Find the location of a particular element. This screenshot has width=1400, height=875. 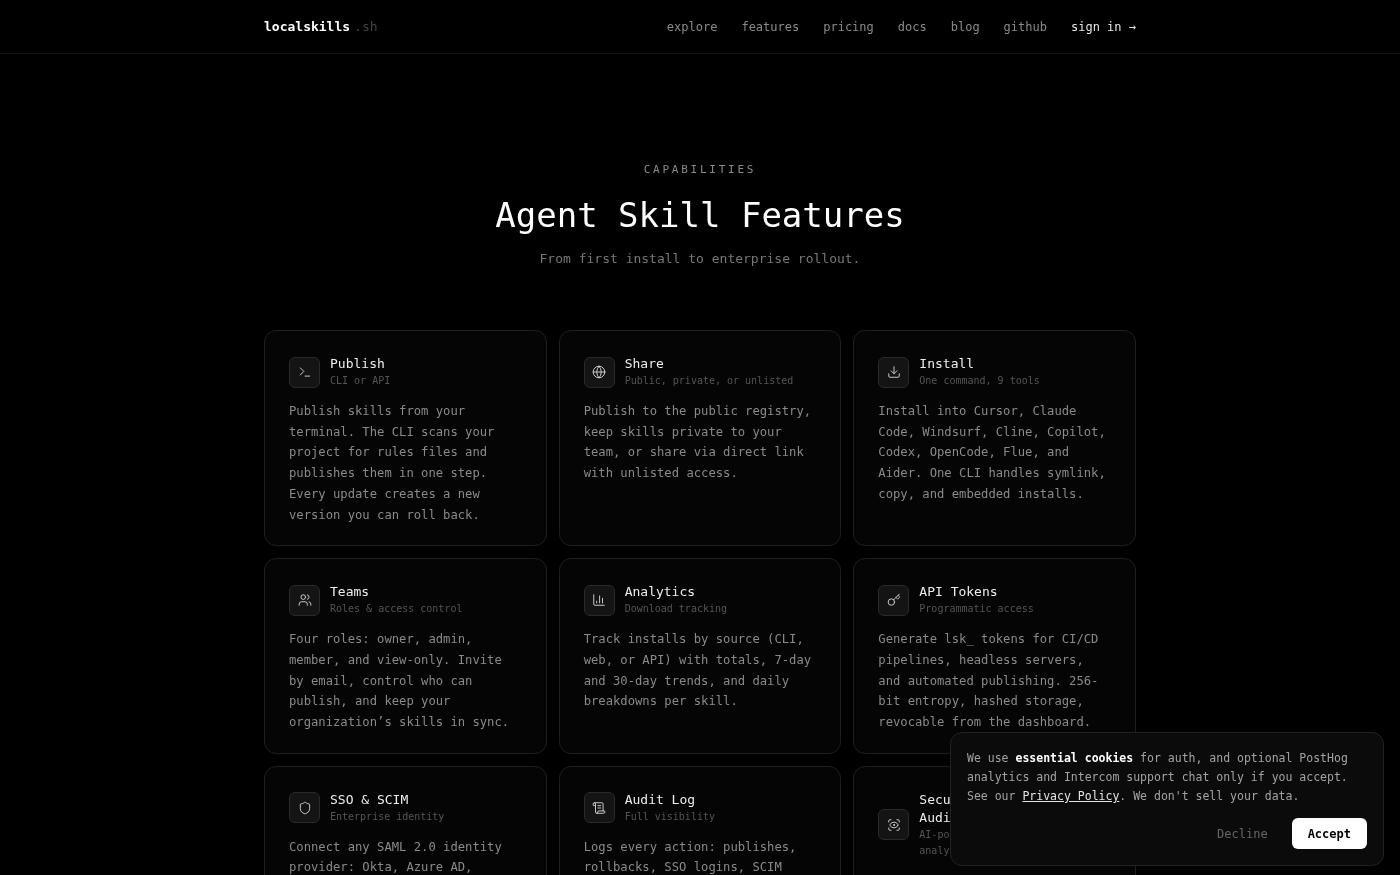

feature-title: API Tokens is located at coordinates (959, 592).